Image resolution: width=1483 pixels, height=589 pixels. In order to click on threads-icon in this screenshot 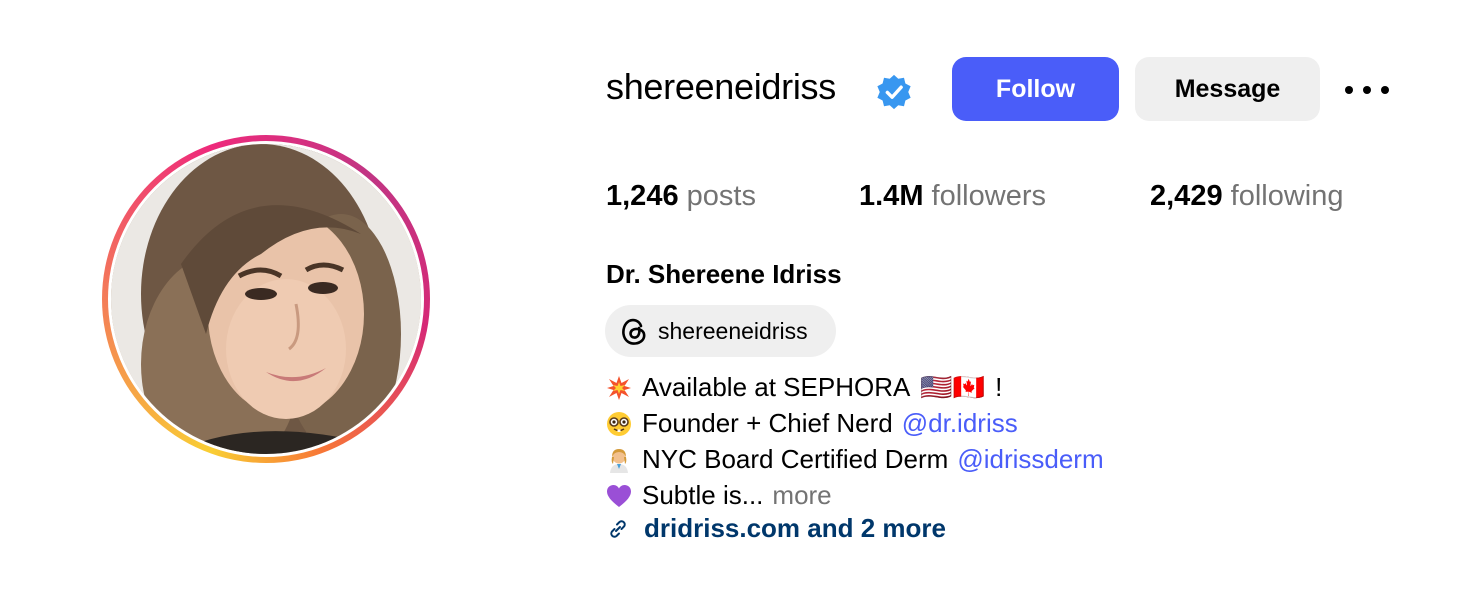, I will do `click(634, 331)`.